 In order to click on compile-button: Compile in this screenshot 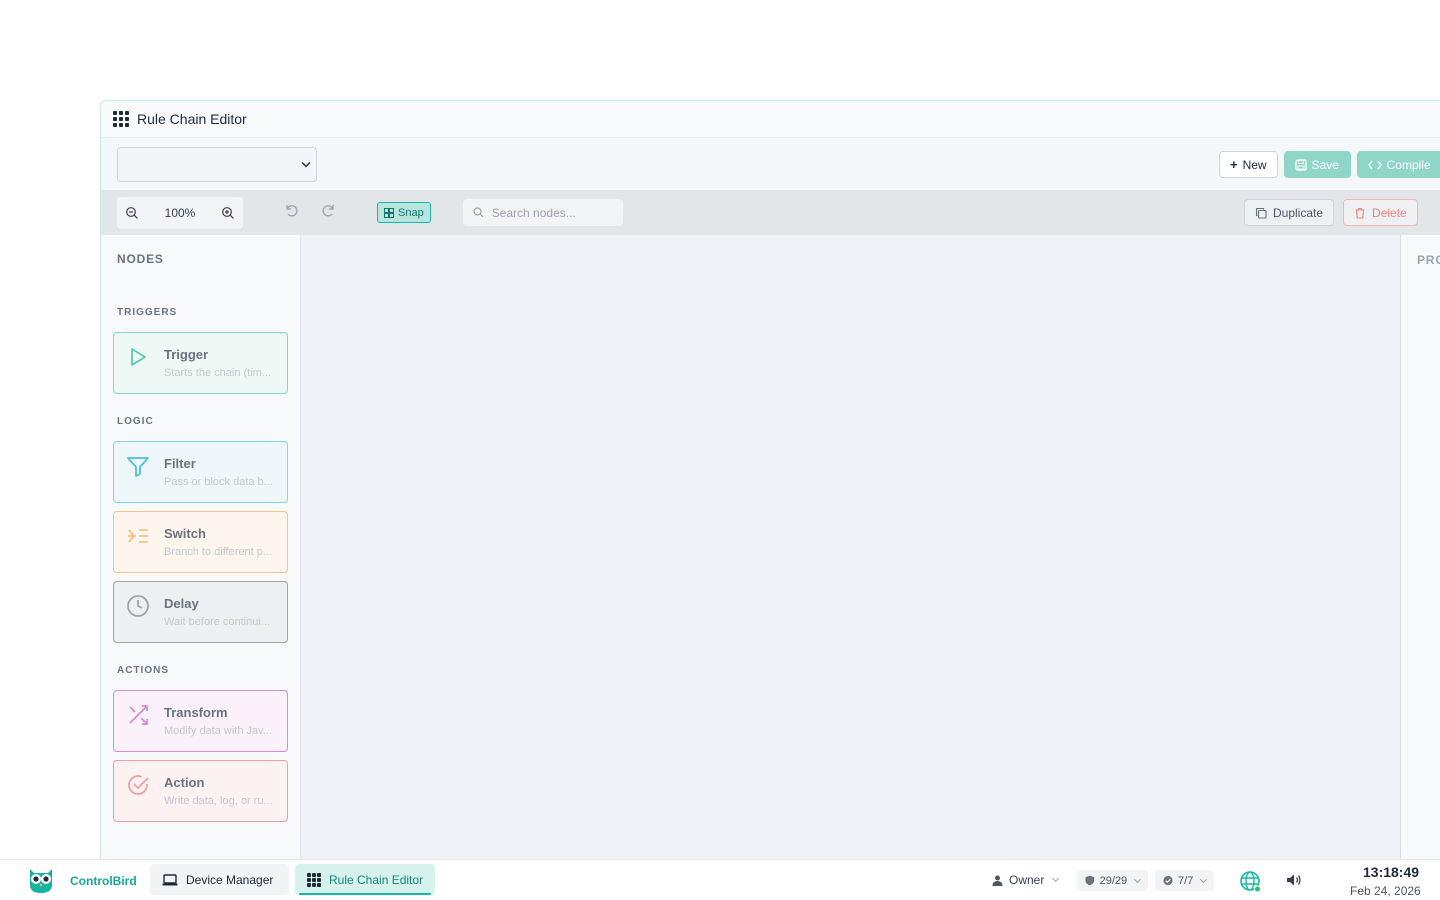, I will do `click(1398, 164)`.